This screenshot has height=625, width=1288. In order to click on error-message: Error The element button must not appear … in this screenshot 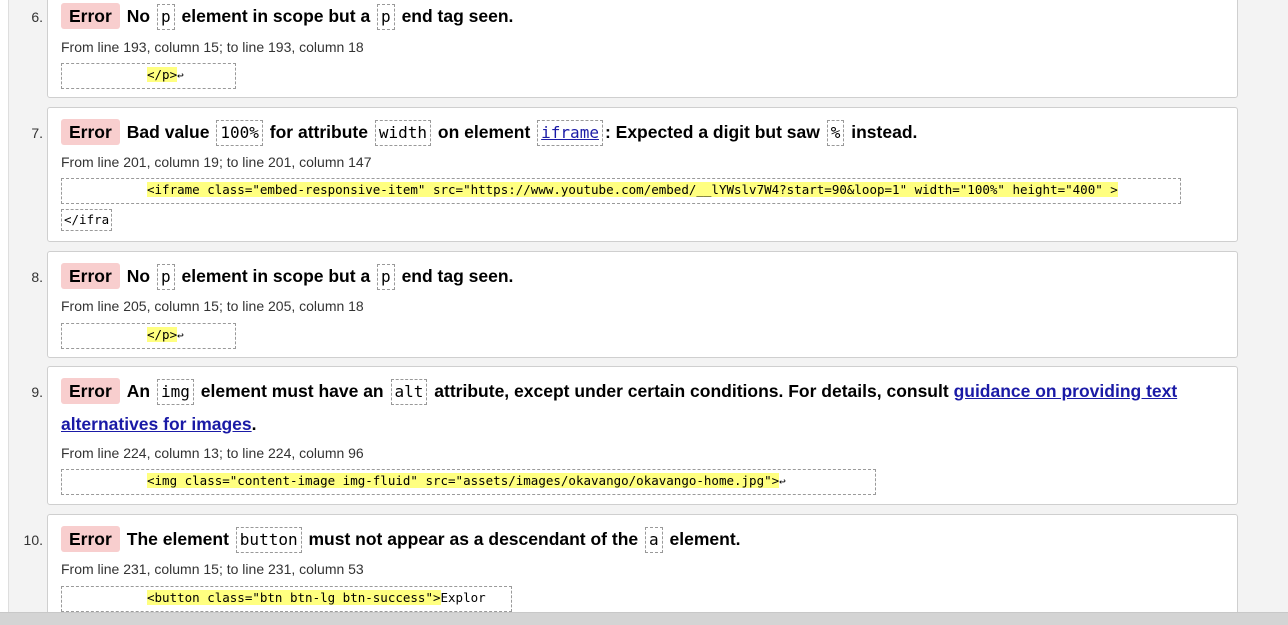, I will do `click(645, 539)`.